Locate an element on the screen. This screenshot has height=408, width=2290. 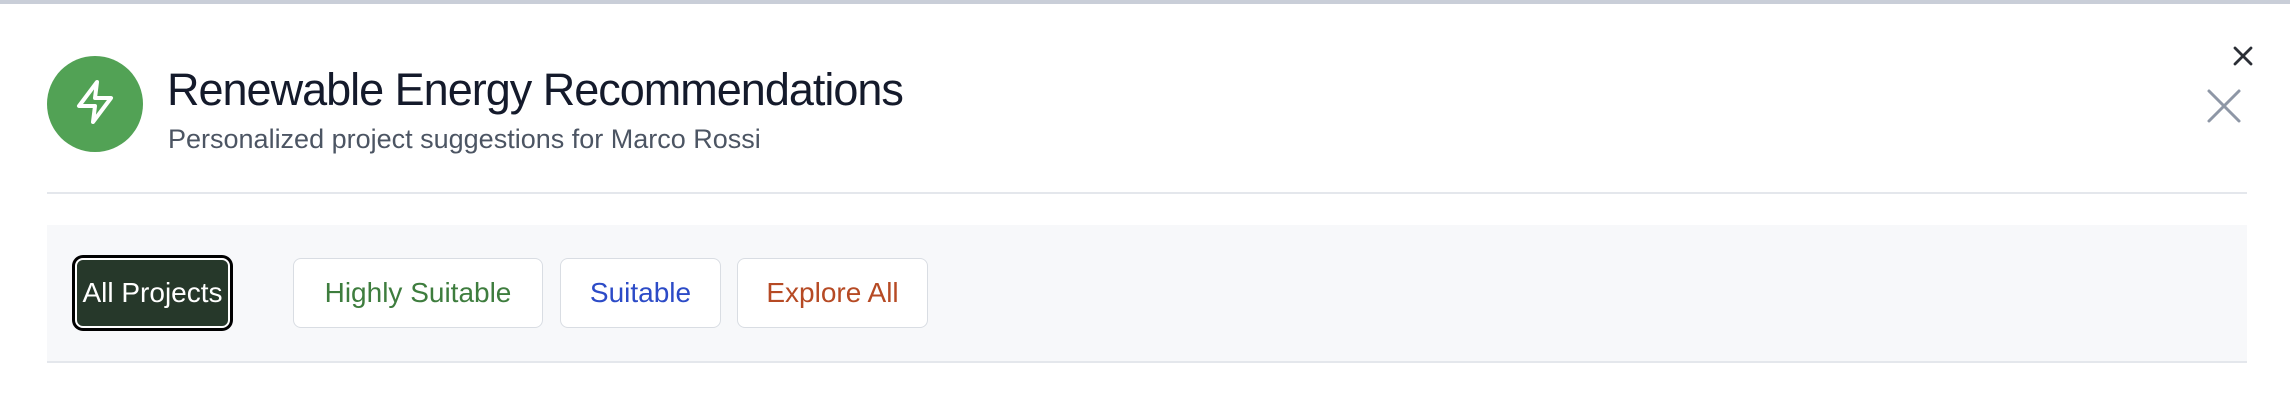
filter-all-projects-button: All Projects is located at coordinates (152, 293).